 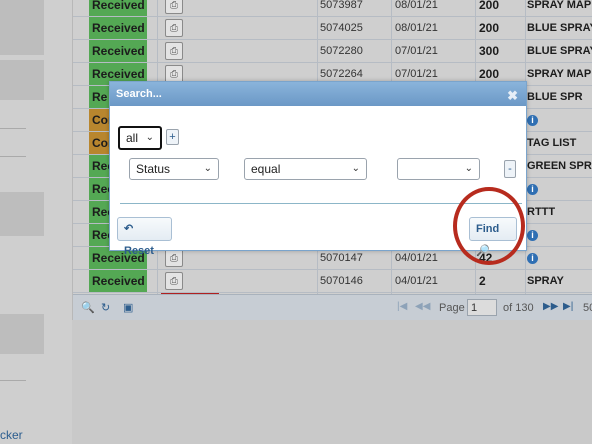 What do you see at coordinates (559, 166) in the screenshot?
I see `description: GREEN SPR` at bounding box center [559, 166].